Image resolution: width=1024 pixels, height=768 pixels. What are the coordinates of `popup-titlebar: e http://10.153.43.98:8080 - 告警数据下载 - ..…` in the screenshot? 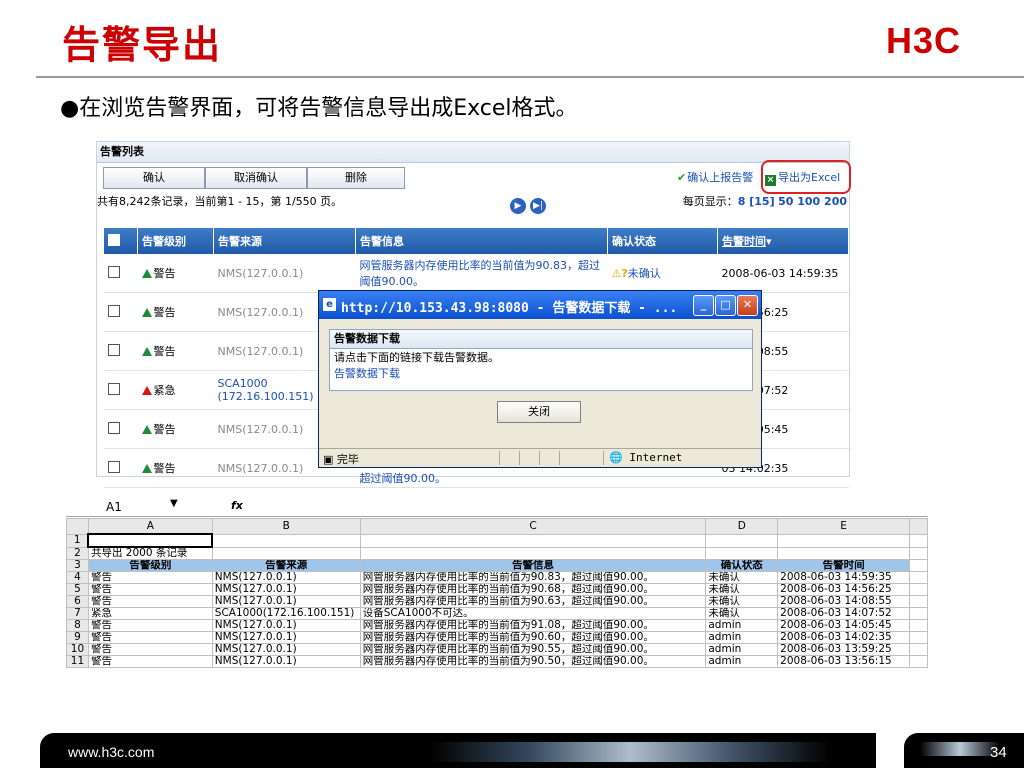 It's located at (540, 305).